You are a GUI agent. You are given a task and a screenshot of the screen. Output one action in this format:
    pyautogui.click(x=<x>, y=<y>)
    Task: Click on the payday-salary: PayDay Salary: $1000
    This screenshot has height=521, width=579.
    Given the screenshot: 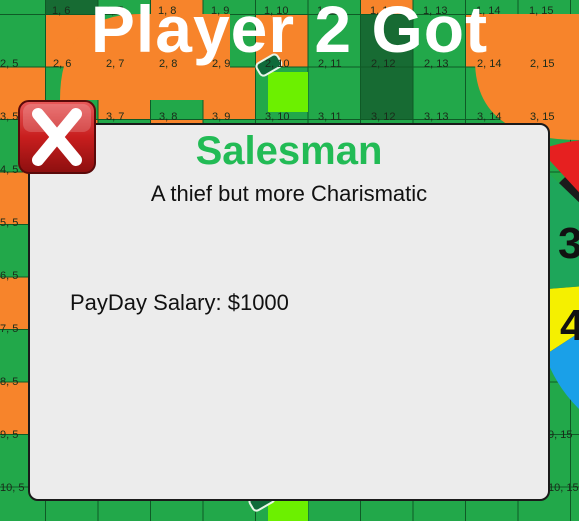 What is the action you would take?
    pyautogui.click(x=179, y=302)
    